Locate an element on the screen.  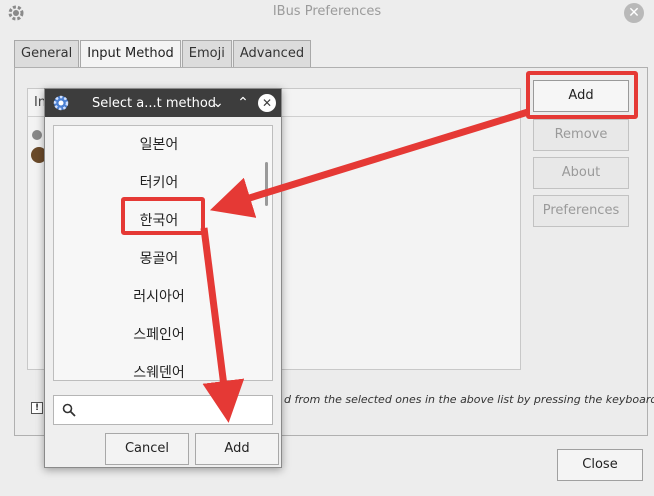
dialog-close-button: ✕ is located at coordinates (267, 103).